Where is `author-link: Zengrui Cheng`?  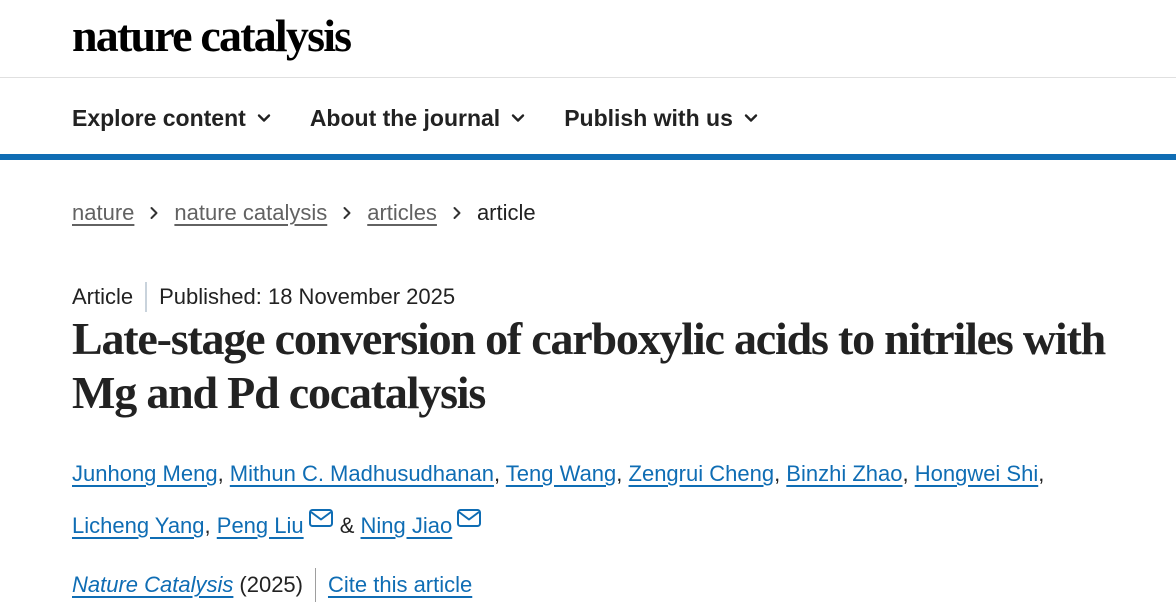
author-link: Zengrui Cheng is located at coordinates (702, 473).